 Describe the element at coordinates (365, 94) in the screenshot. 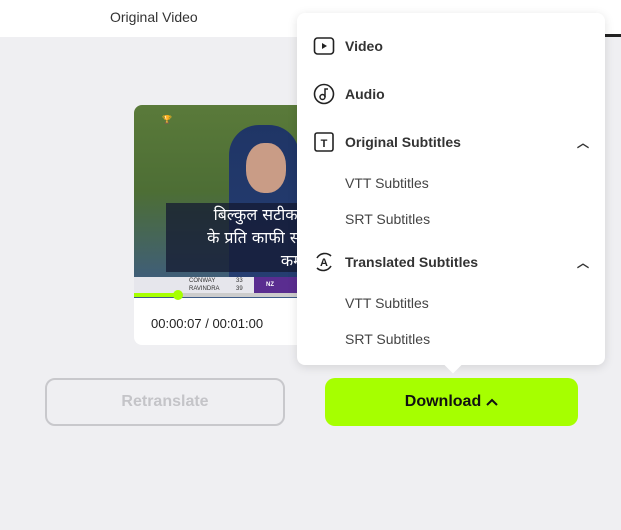

I see `menu-item-label: Audio` at that location.